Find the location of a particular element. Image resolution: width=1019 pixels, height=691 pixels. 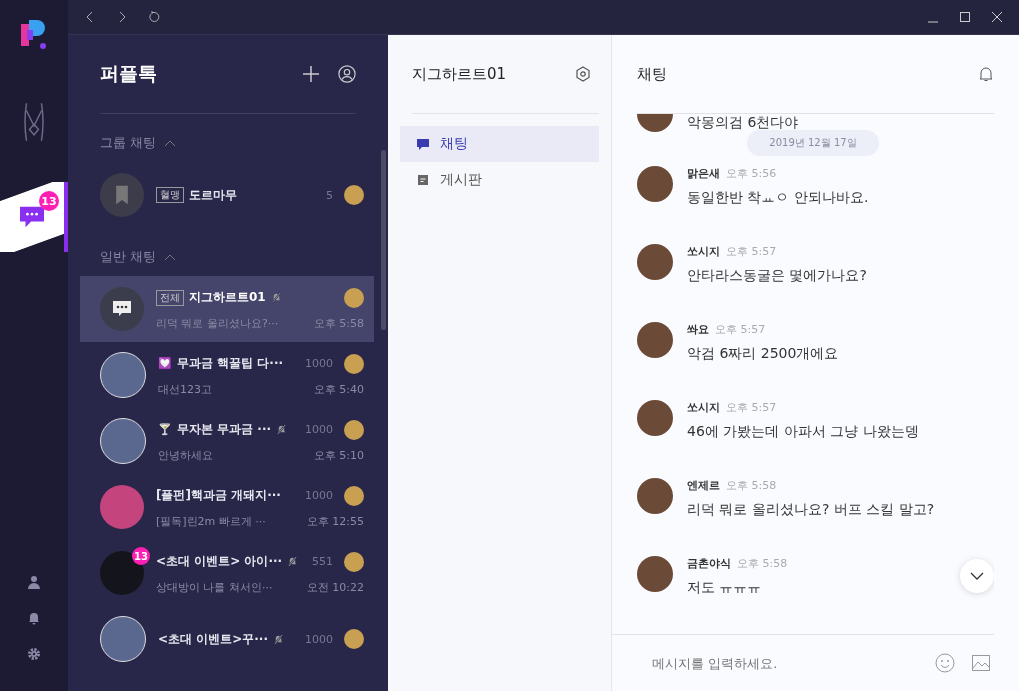

room-tag: 전체 is located at coordinates (170, 297).